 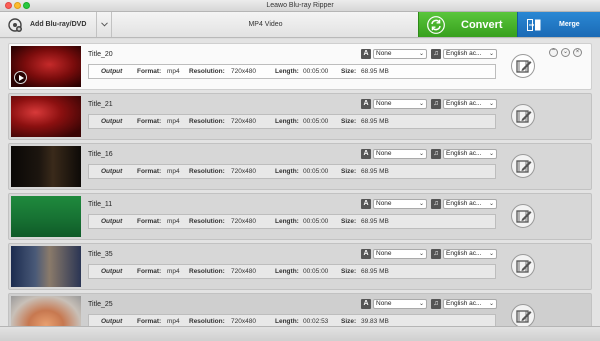 I want to click on convert-button: Convert, so click(x=467, y=24).